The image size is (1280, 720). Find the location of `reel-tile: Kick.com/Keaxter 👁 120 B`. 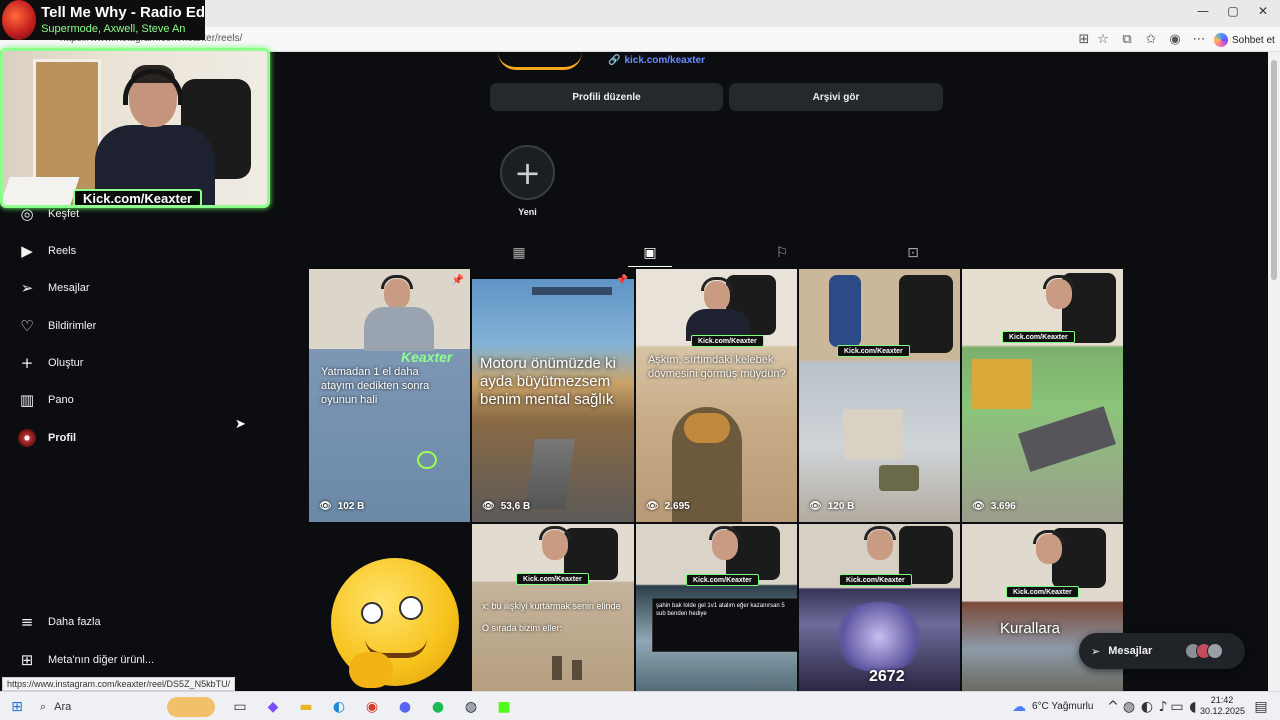

reel-tile: Kick.com/Keaxter 👁 120 B is located at coordinates (879, 395).